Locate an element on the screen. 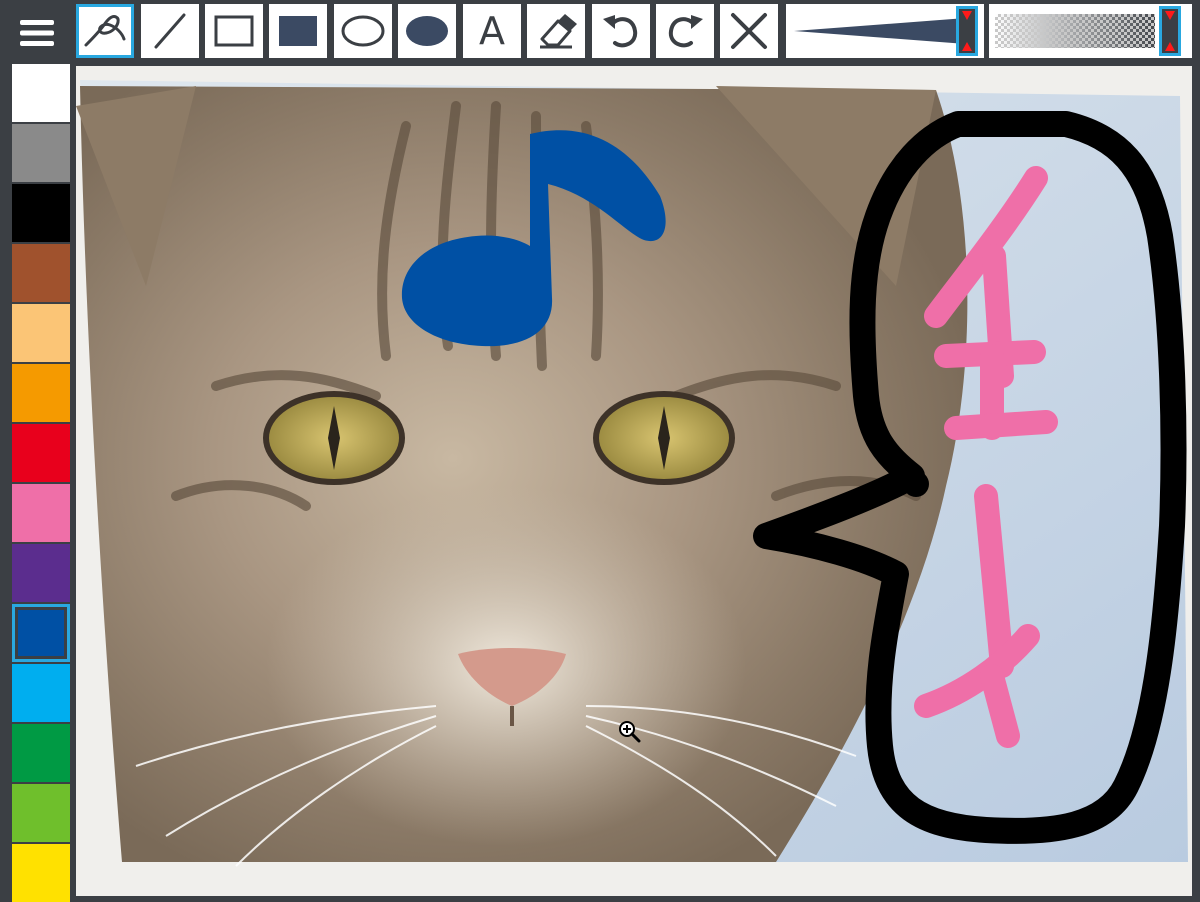  color-swatch-cyan is located at coordinates (41, 693).